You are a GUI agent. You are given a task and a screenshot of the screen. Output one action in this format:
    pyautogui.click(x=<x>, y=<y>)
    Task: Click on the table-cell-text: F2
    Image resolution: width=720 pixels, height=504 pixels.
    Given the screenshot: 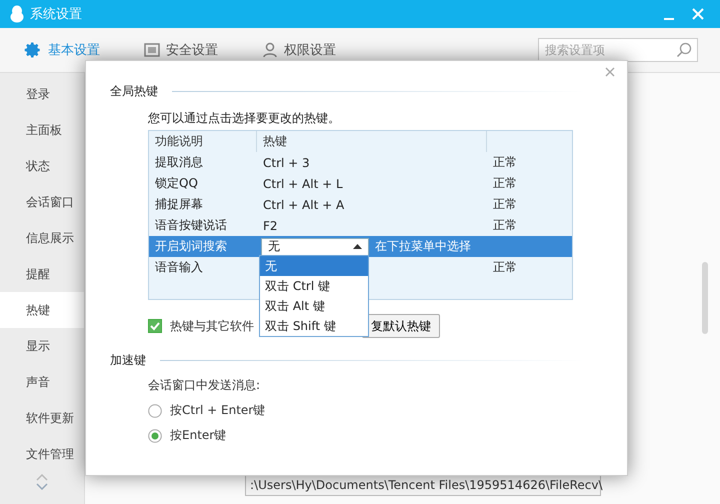 What is the action you would take?
    pyautogui.click(x=270, y=226)
    